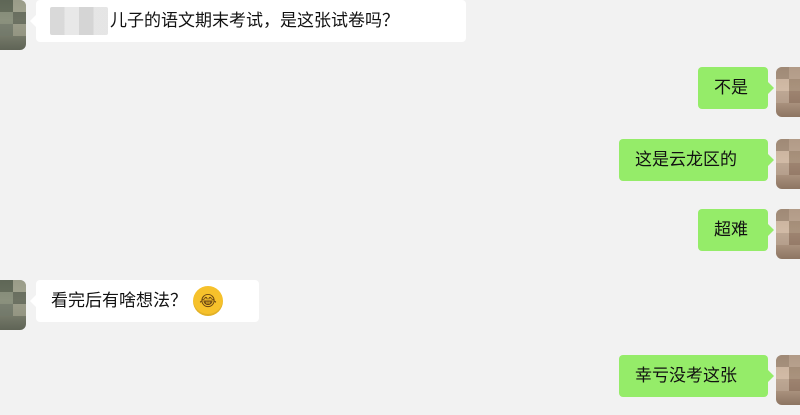 The image size is (800, 415). What do you see at coordinates (686, 375) in the screenshot?
I see `message-text: 幸亏没考这张` at bounding box center [686, 375].